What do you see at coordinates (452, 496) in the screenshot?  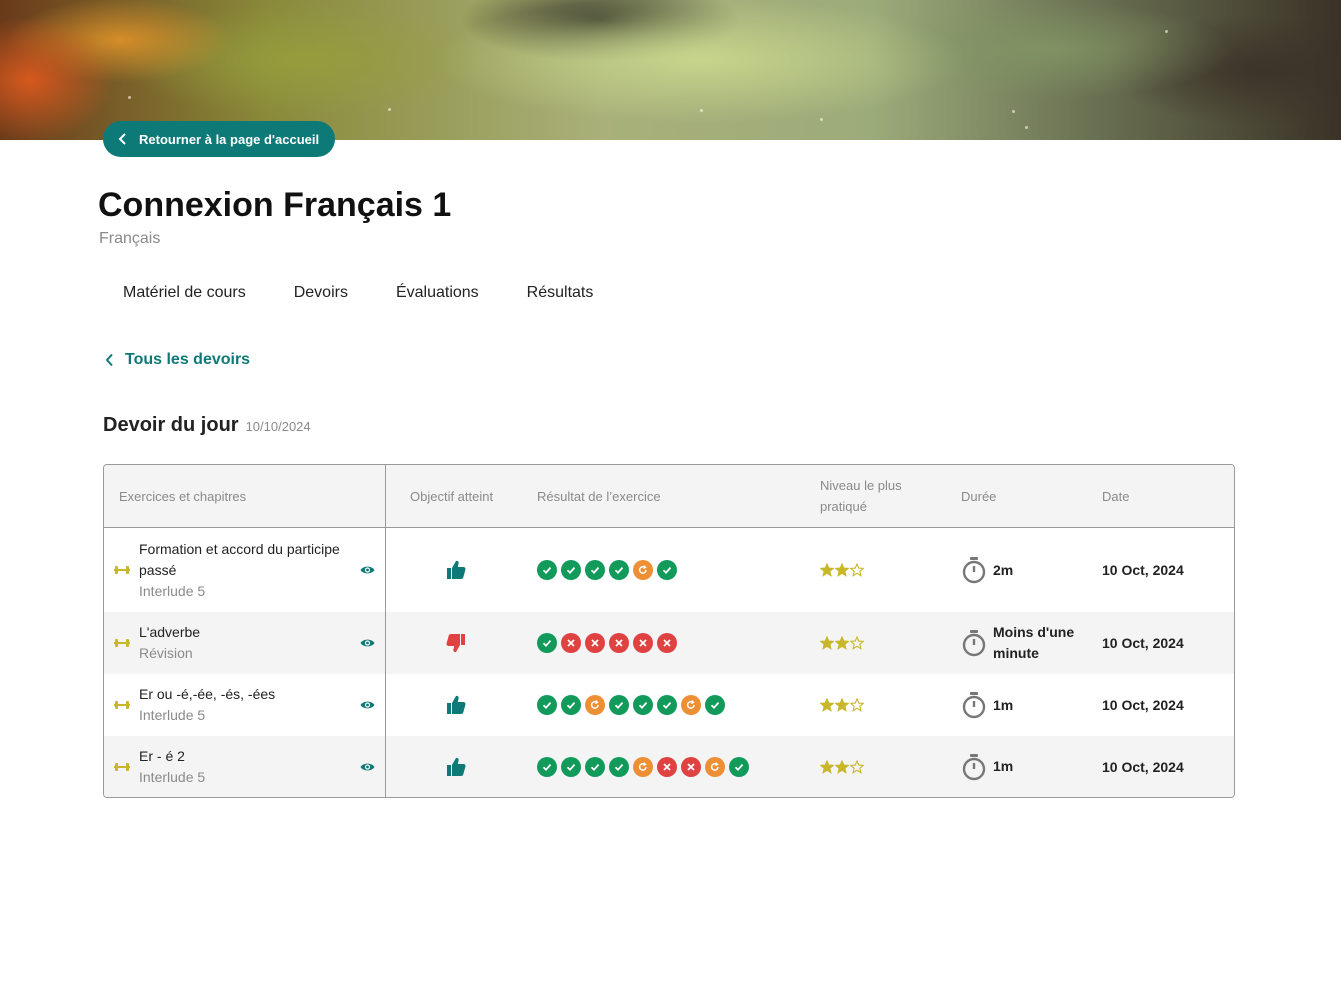 I see `col-goal: Objectif atteint` at bounding box center [452, 496].